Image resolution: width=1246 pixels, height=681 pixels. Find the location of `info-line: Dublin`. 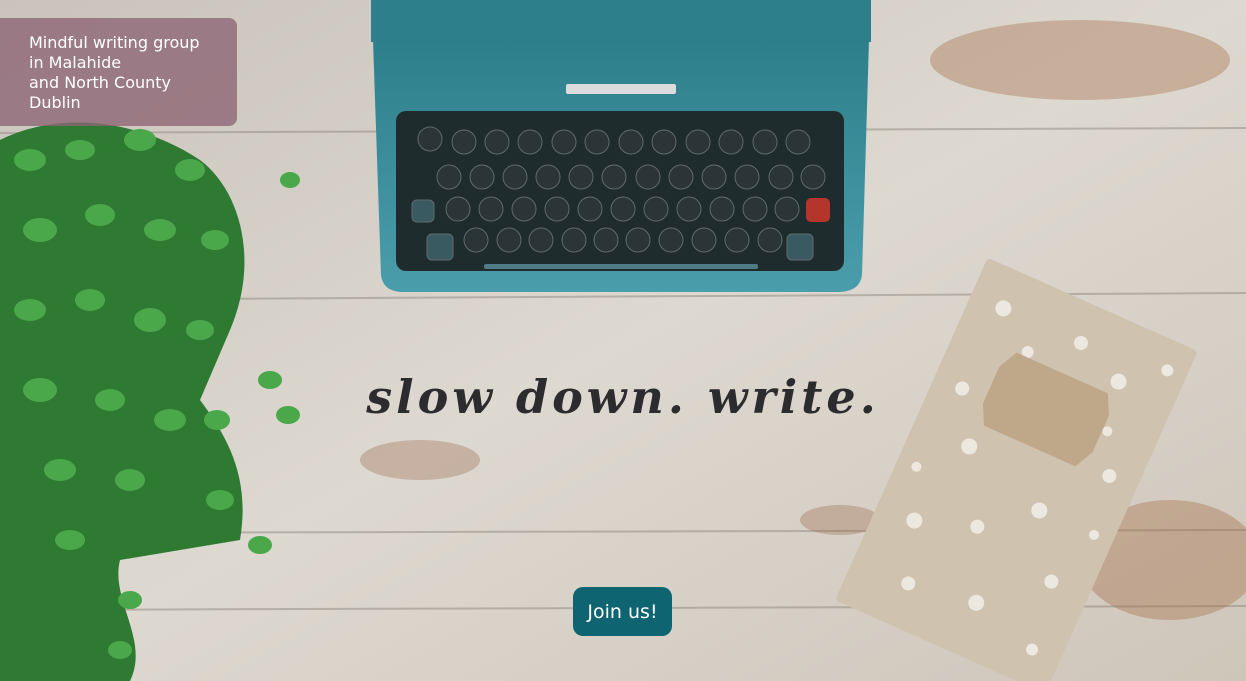

info-line: Dublin is located at coordinates (55, 102).